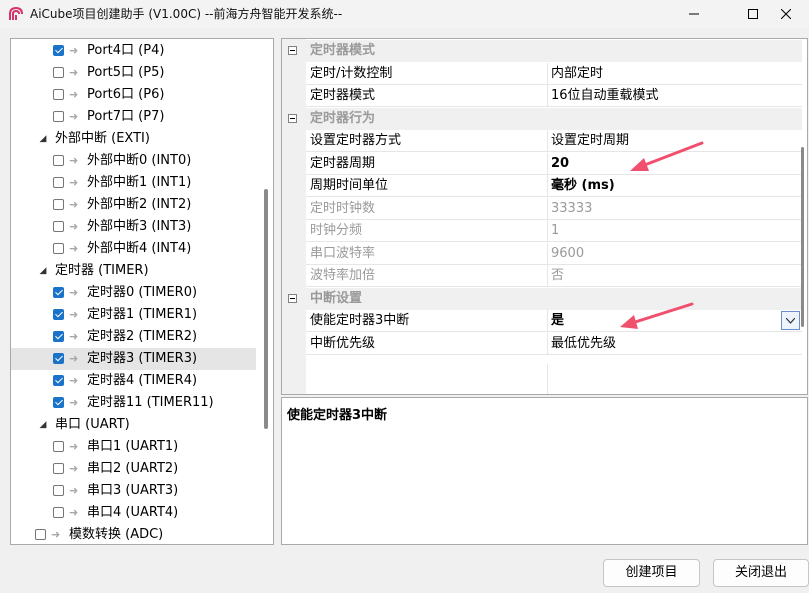  I want to click on property-row: 设置定时器方式 设置定时周期, so click(554, 141).